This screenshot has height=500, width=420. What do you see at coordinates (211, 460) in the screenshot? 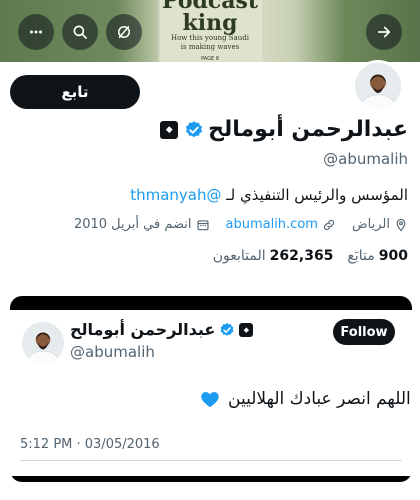
I see `tweet-divider` at bounding box center [211, 460].